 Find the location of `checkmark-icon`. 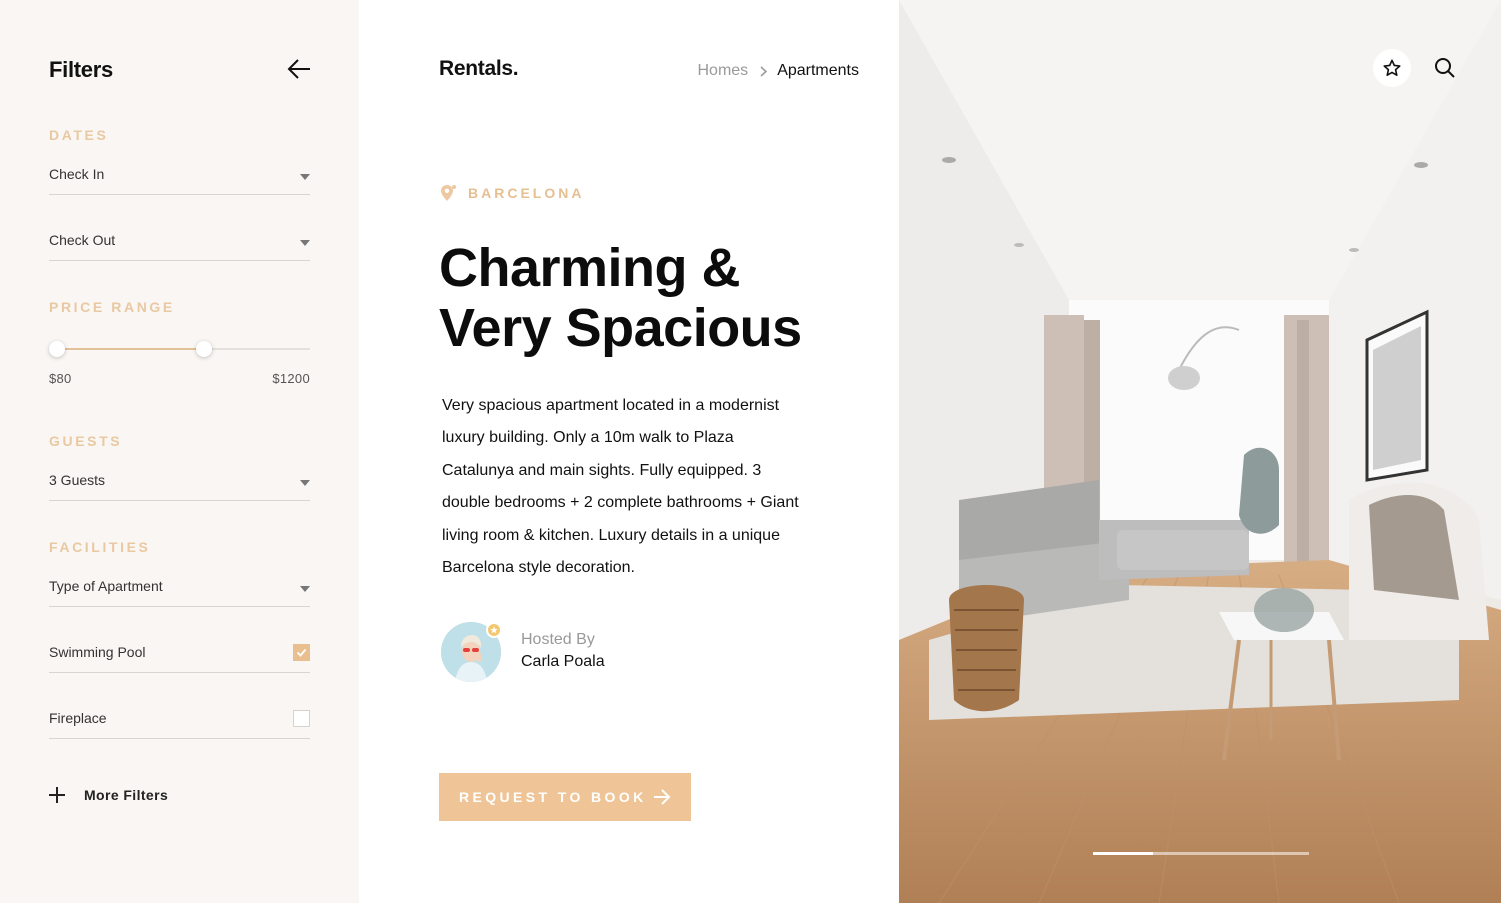

checkmark-icon is located at coordinates (301, 652).